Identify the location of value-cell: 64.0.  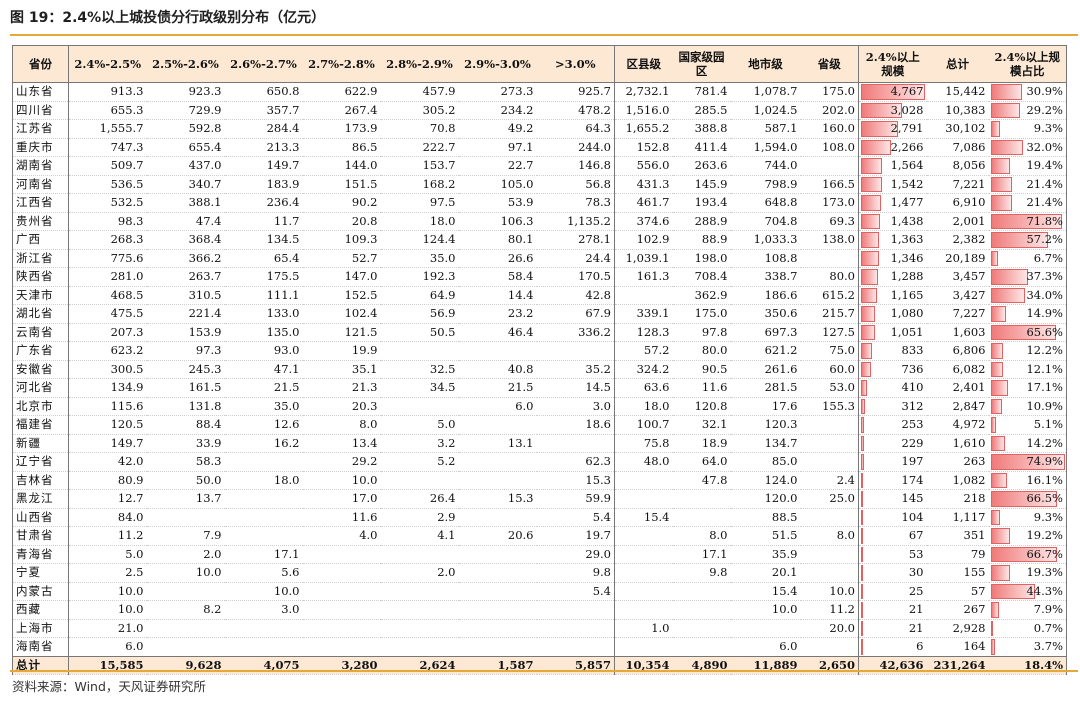
(701, 462).